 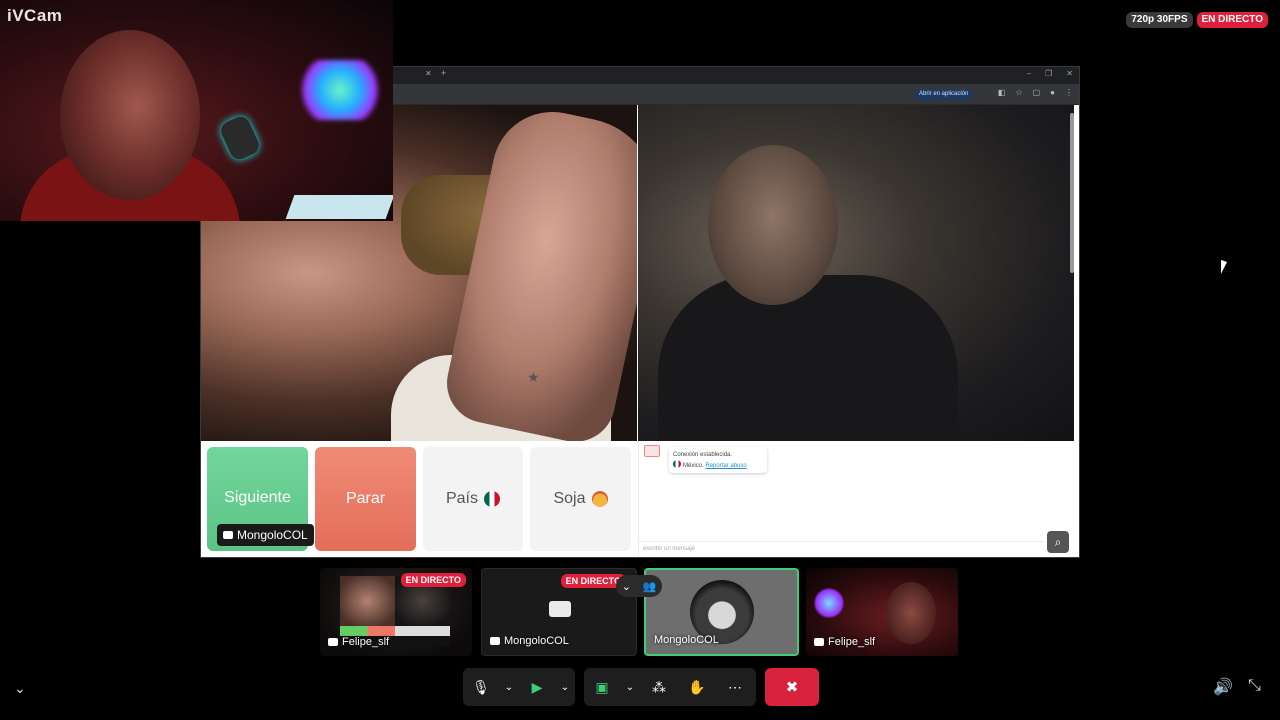 I want to click on window-close-icon: ✕, so click(x=1069, y=73).